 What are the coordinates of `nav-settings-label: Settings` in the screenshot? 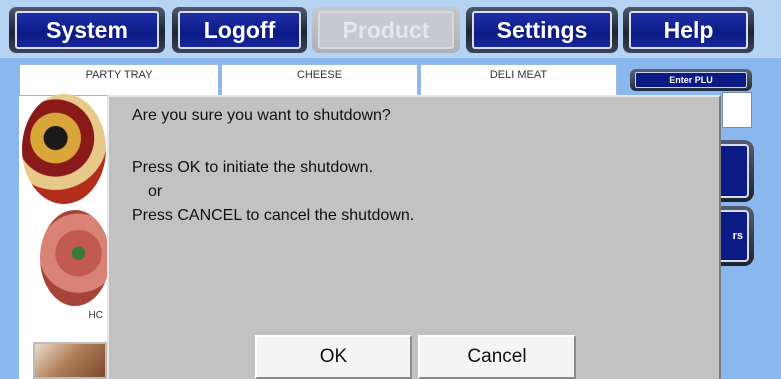 It's located at (542, 30).